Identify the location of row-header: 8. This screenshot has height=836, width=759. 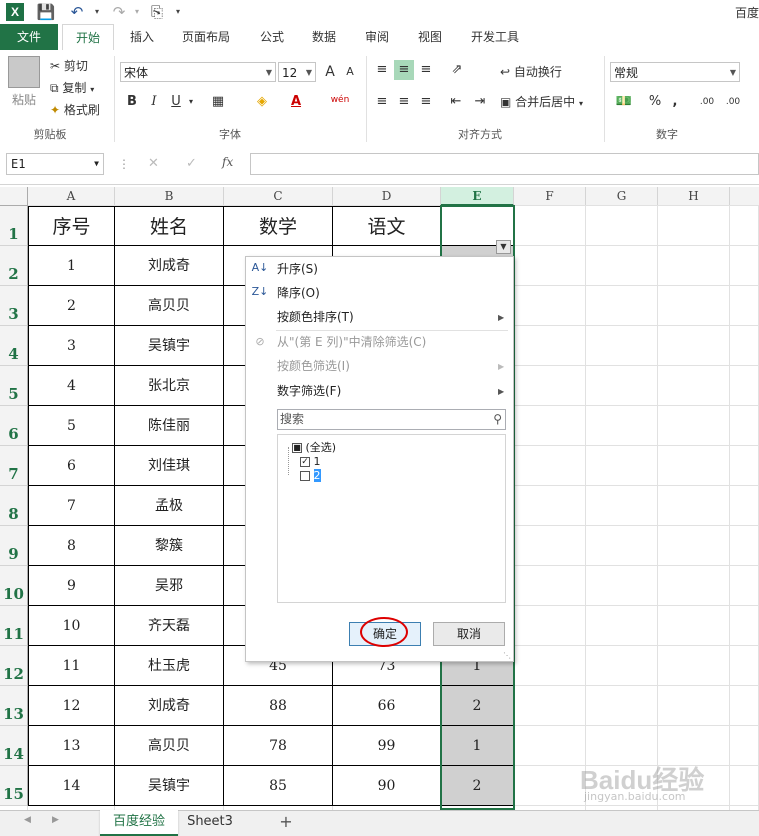
(14, 506).